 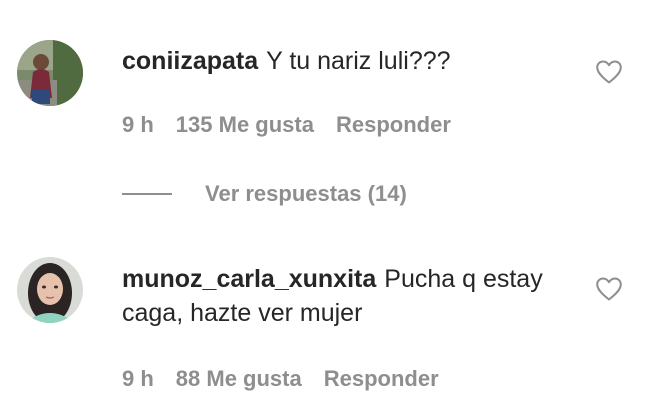 What do you see at coordinates (358, 61) in the screenshot?
I see `comment-text: Y tu nariz luli???` at bounding box center [358, 61].